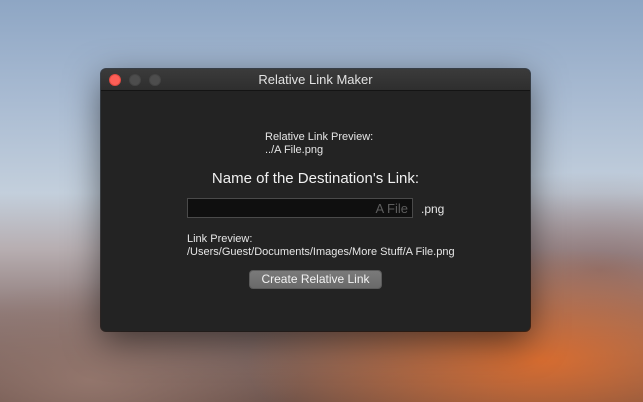 Image resolution: width=643 pixels, height=402 pixels. Describe the element at coordinates (315, 178) in the screenshot. I see `destination-heading: Name of the Destination's Link:` at that location.